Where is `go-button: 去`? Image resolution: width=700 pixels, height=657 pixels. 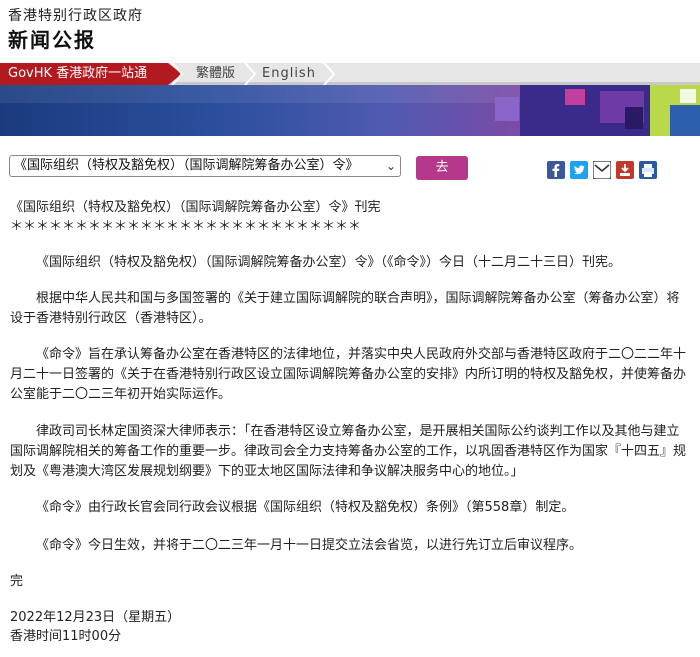
go-button: 去 is located at coordinates (442, 168).